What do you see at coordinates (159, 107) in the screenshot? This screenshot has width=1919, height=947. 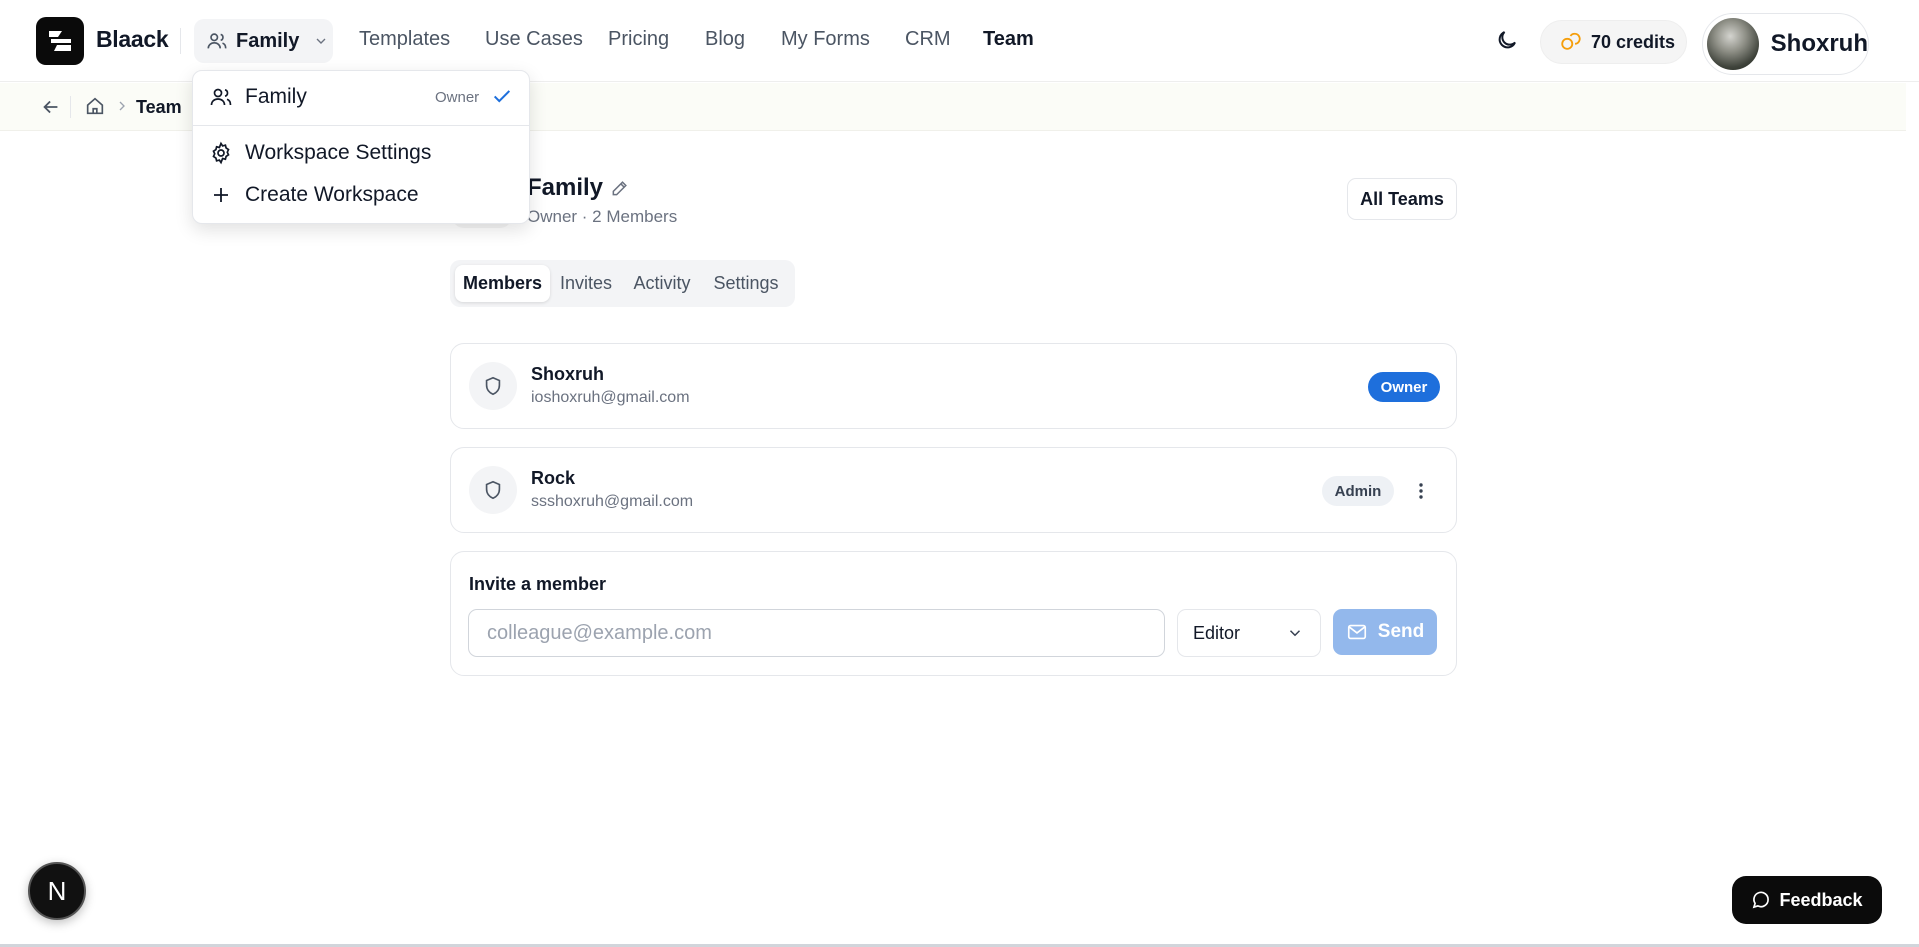 I see `breadcrumb-current: Team` at bounding box center [159, 107].